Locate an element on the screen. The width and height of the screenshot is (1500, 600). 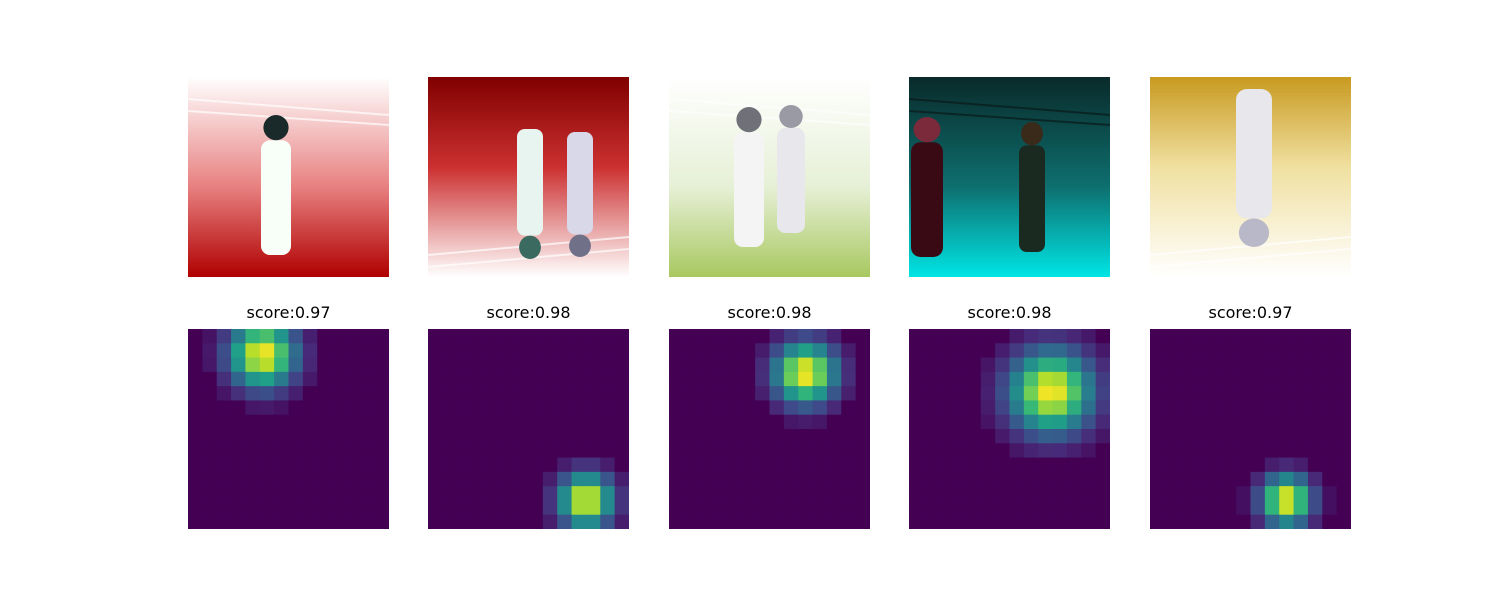
heatmap-title-3: score:0.98 is located at coordinates (769, 312).